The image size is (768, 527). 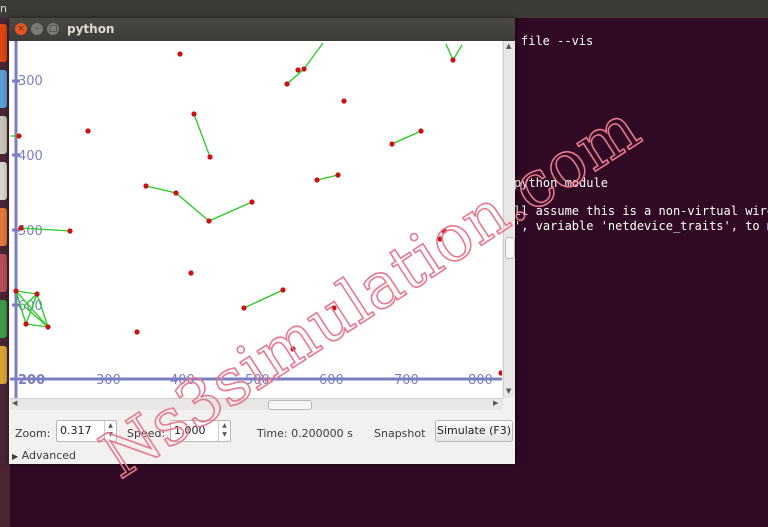 I want to click on x-tick-label: 500, so click(x=257, y=380).